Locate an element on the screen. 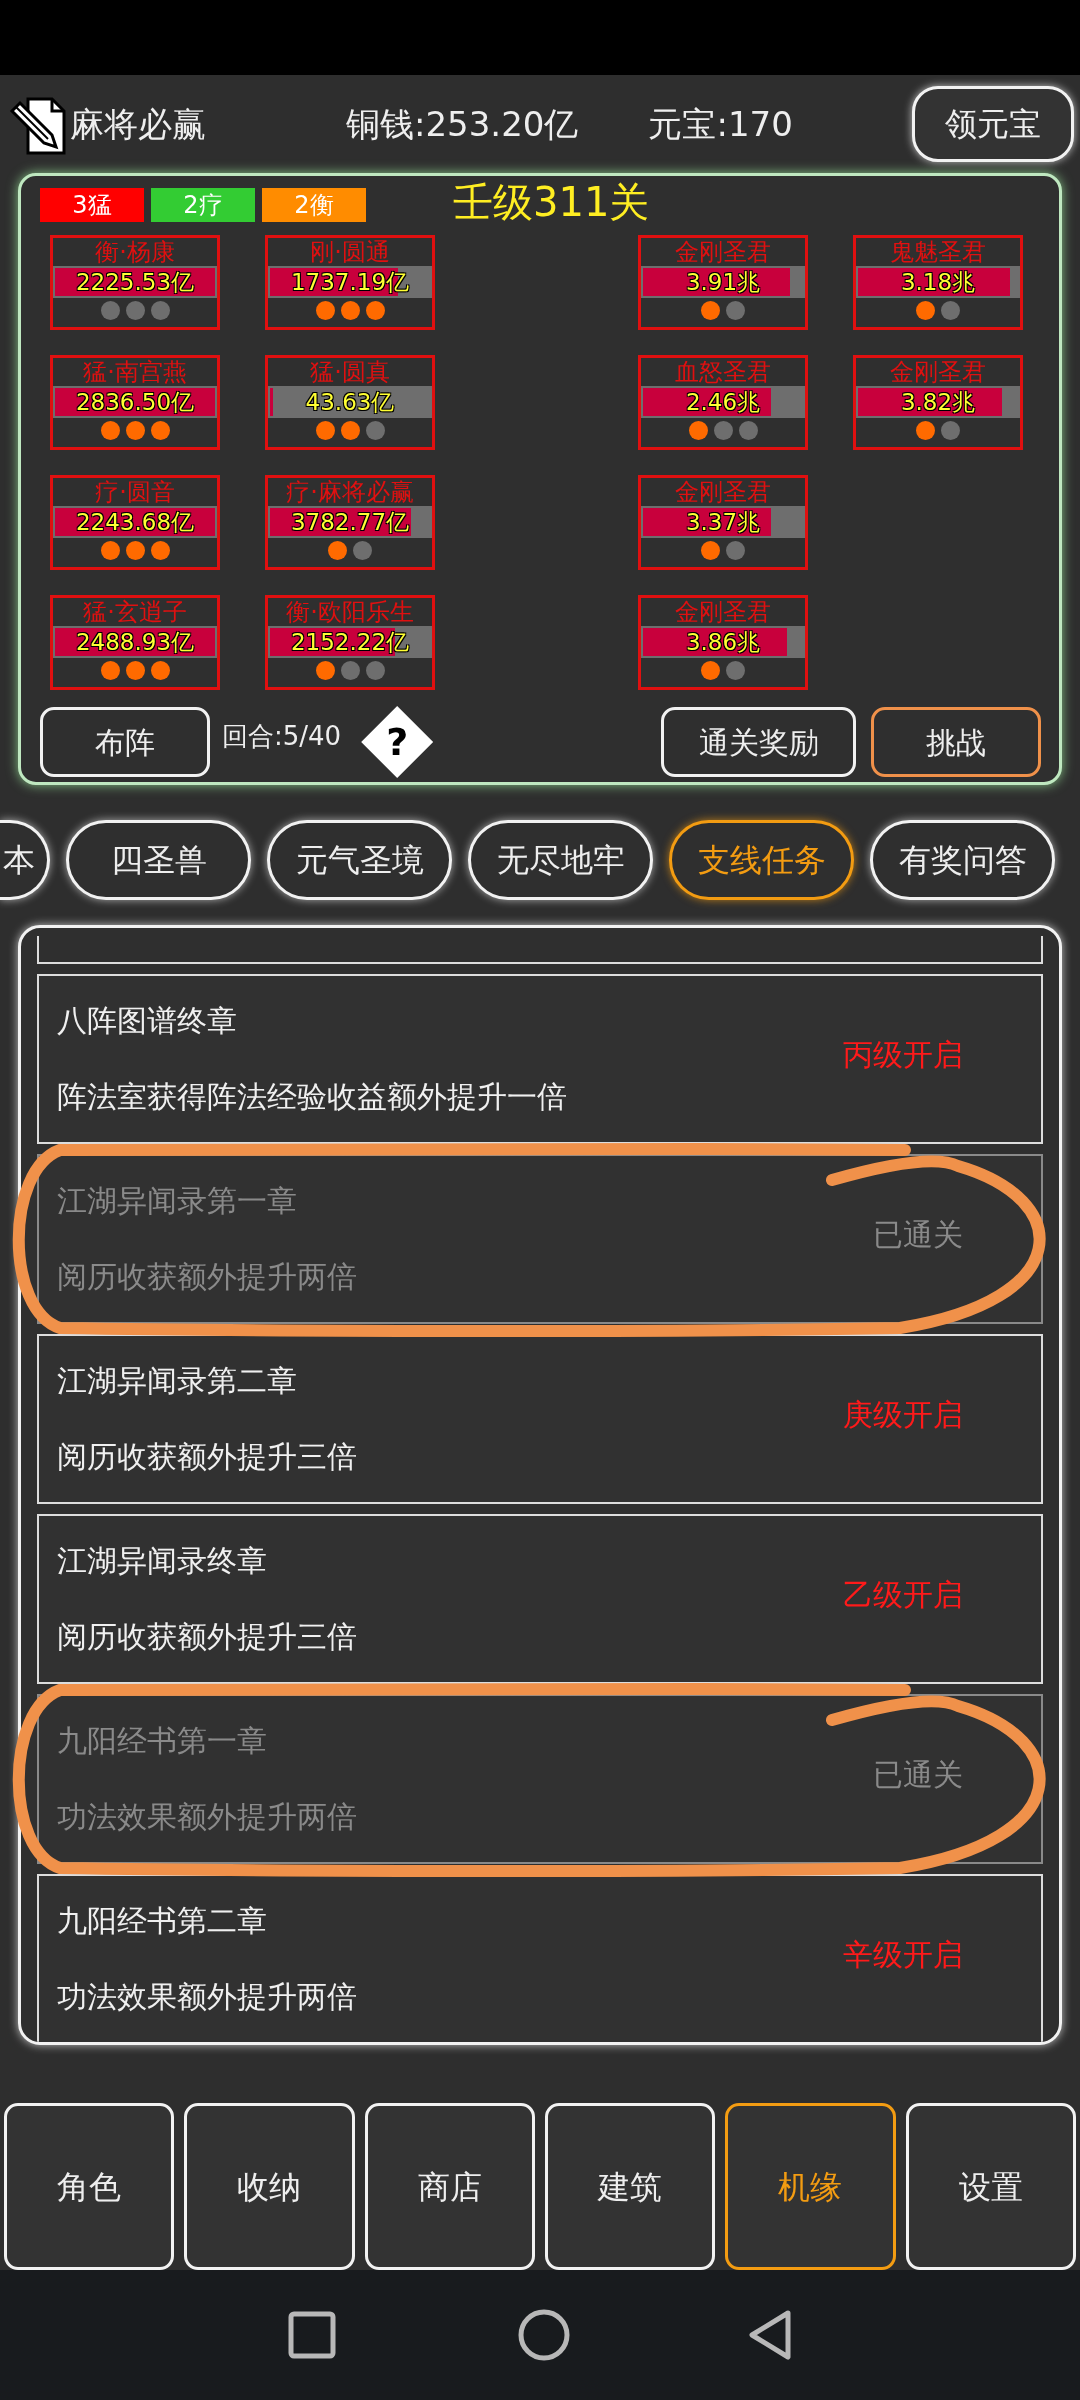 The height and width of the screenshot is (2400, 1080). enemy-card: 鬼魅圣君 3.18兆 is located at coordinates (938, 282).